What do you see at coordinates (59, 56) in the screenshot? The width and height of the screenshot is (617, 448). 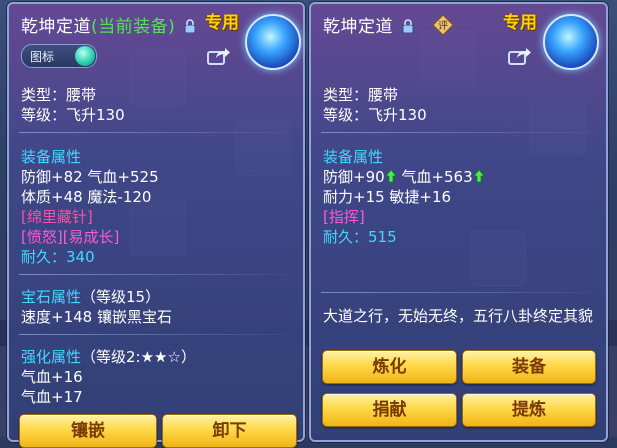 I see `icon-toggle: 图标` at bounding box center [59, 56].